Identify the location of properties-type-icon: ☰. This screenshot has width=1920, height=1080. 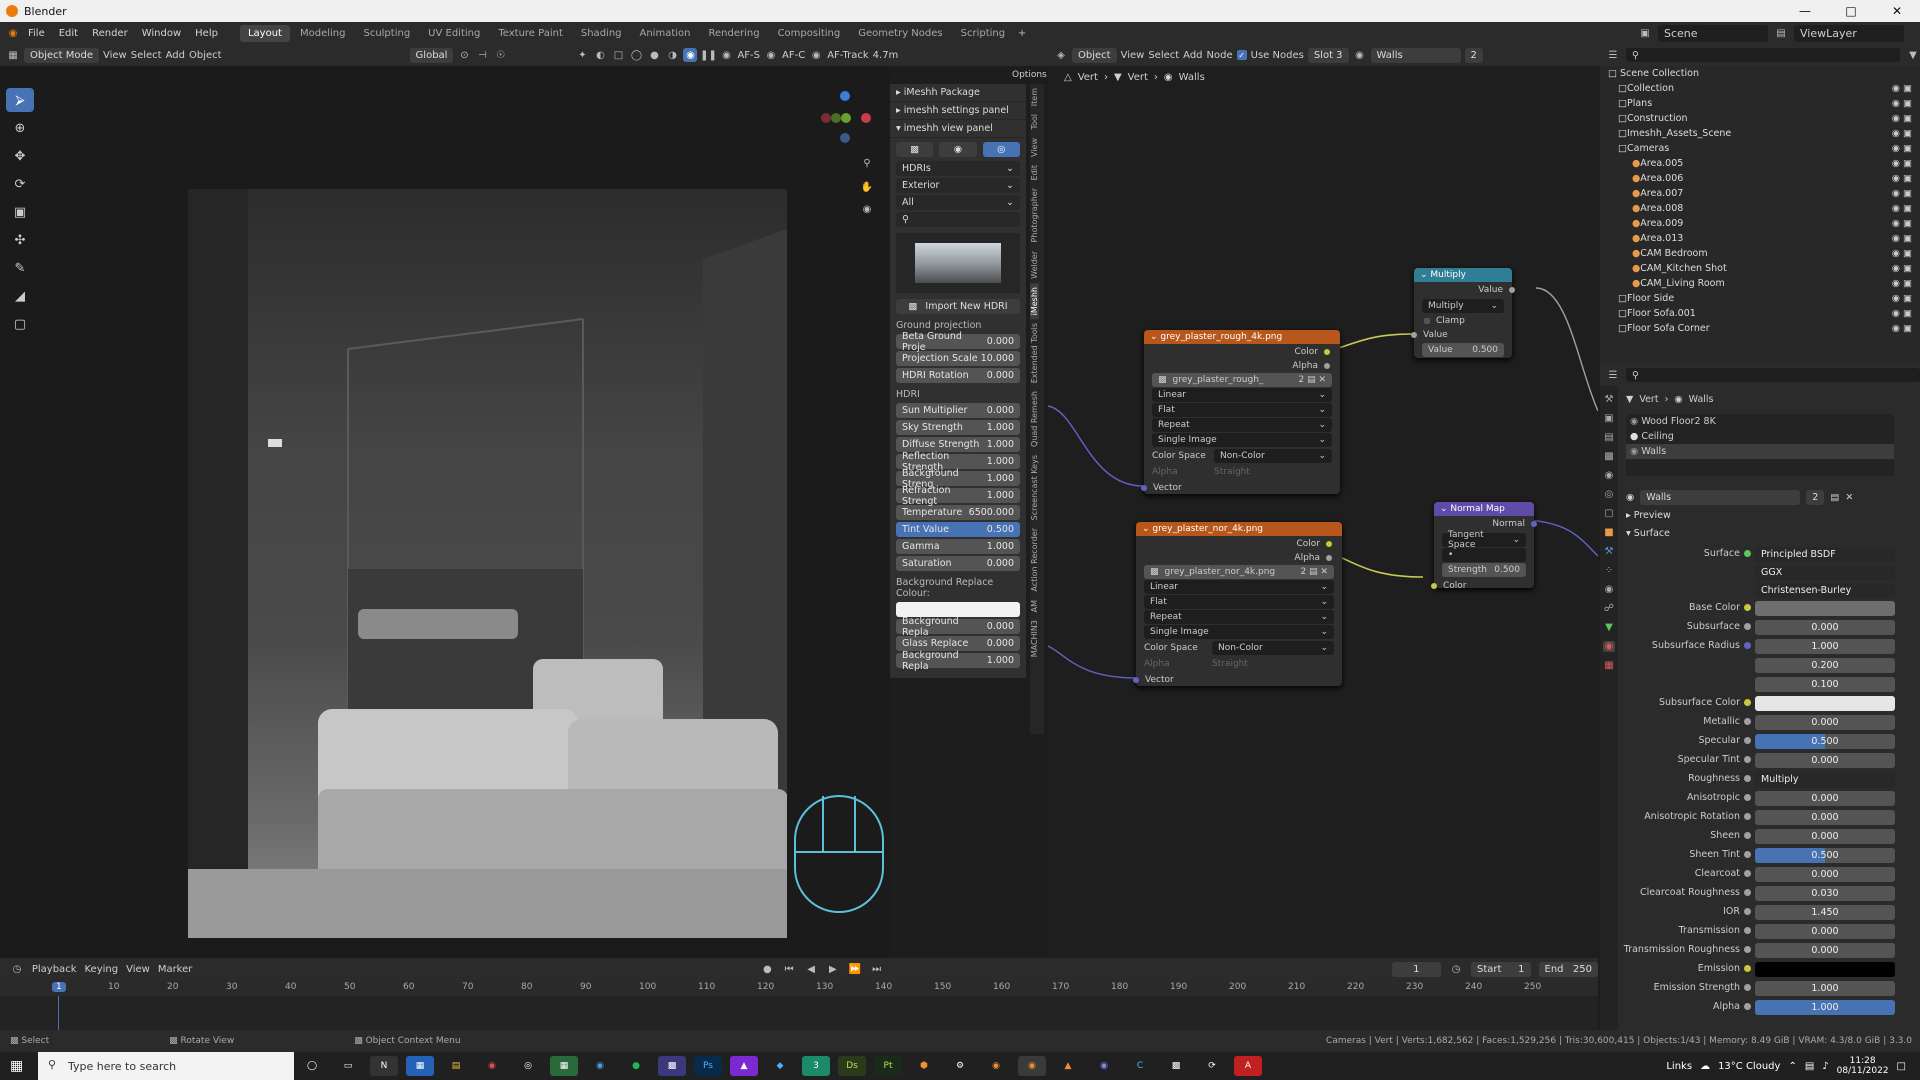
(1613, 375).